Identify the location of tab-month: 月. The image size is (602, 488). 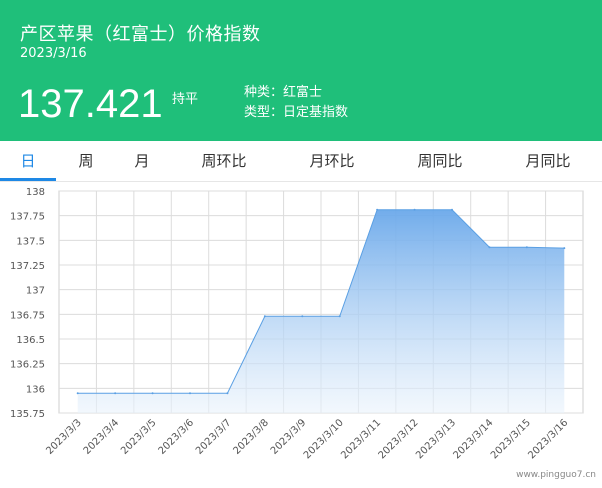
(142, 161).